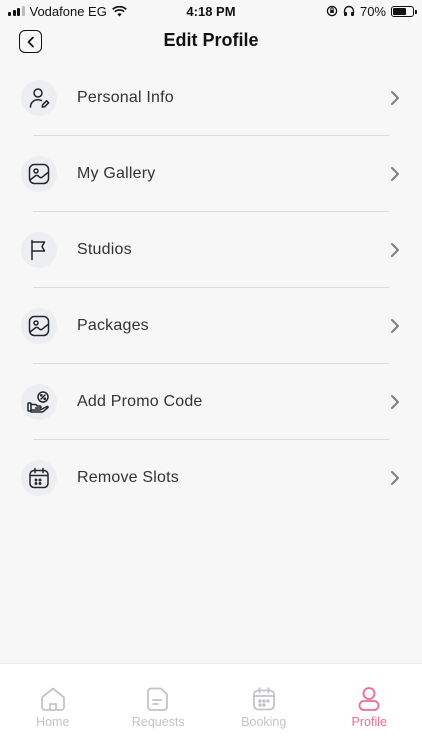 This screenshot has height=750, width=422. I want to click on status-bar: Vodafone EG 4:18 PM 70%, so click(211, 11).